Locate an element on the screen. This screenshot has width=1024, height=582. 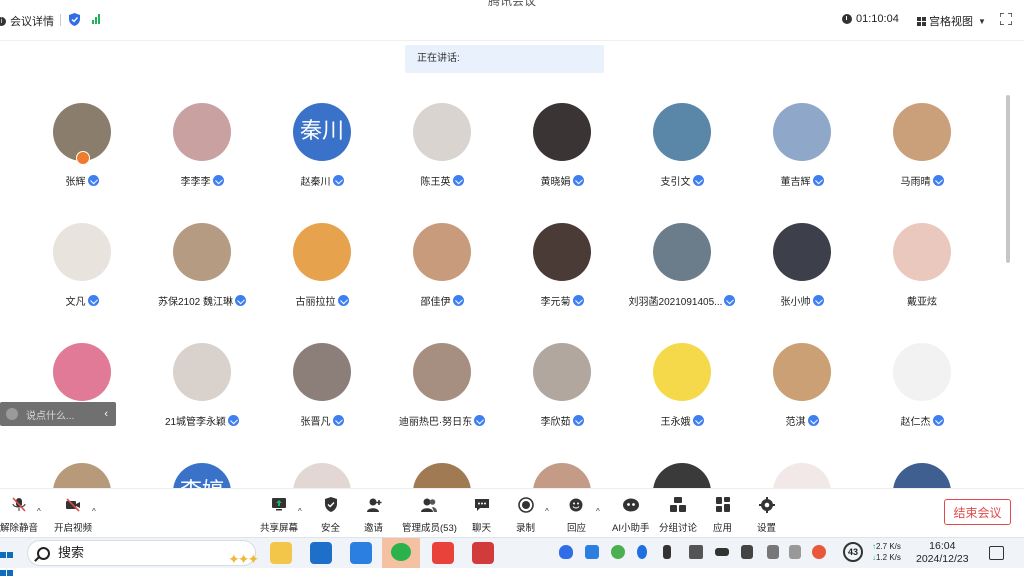
invite-button: 邀请 is located at coordinates (373, 515).